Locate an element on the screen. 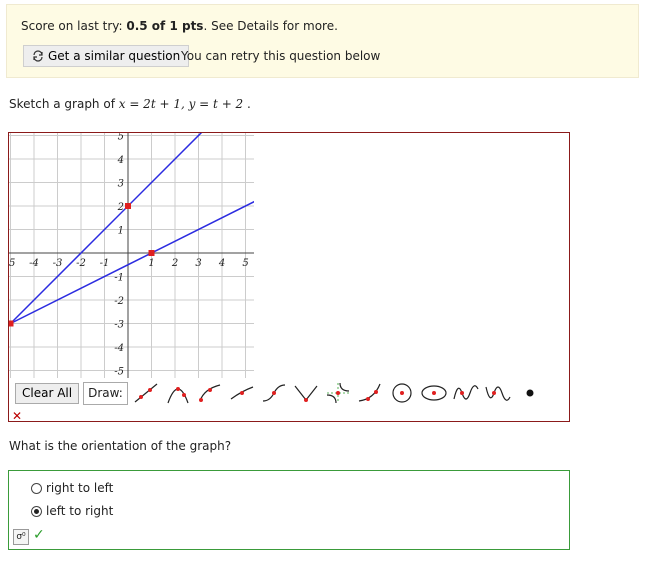  y-tick-label: 5 is located at coordinates (121, 138).